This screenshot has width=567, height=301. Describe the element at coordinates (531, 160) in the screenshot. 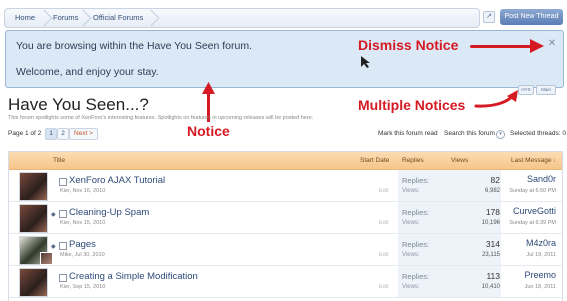

I see `column-last-message: Last Message` at that location.